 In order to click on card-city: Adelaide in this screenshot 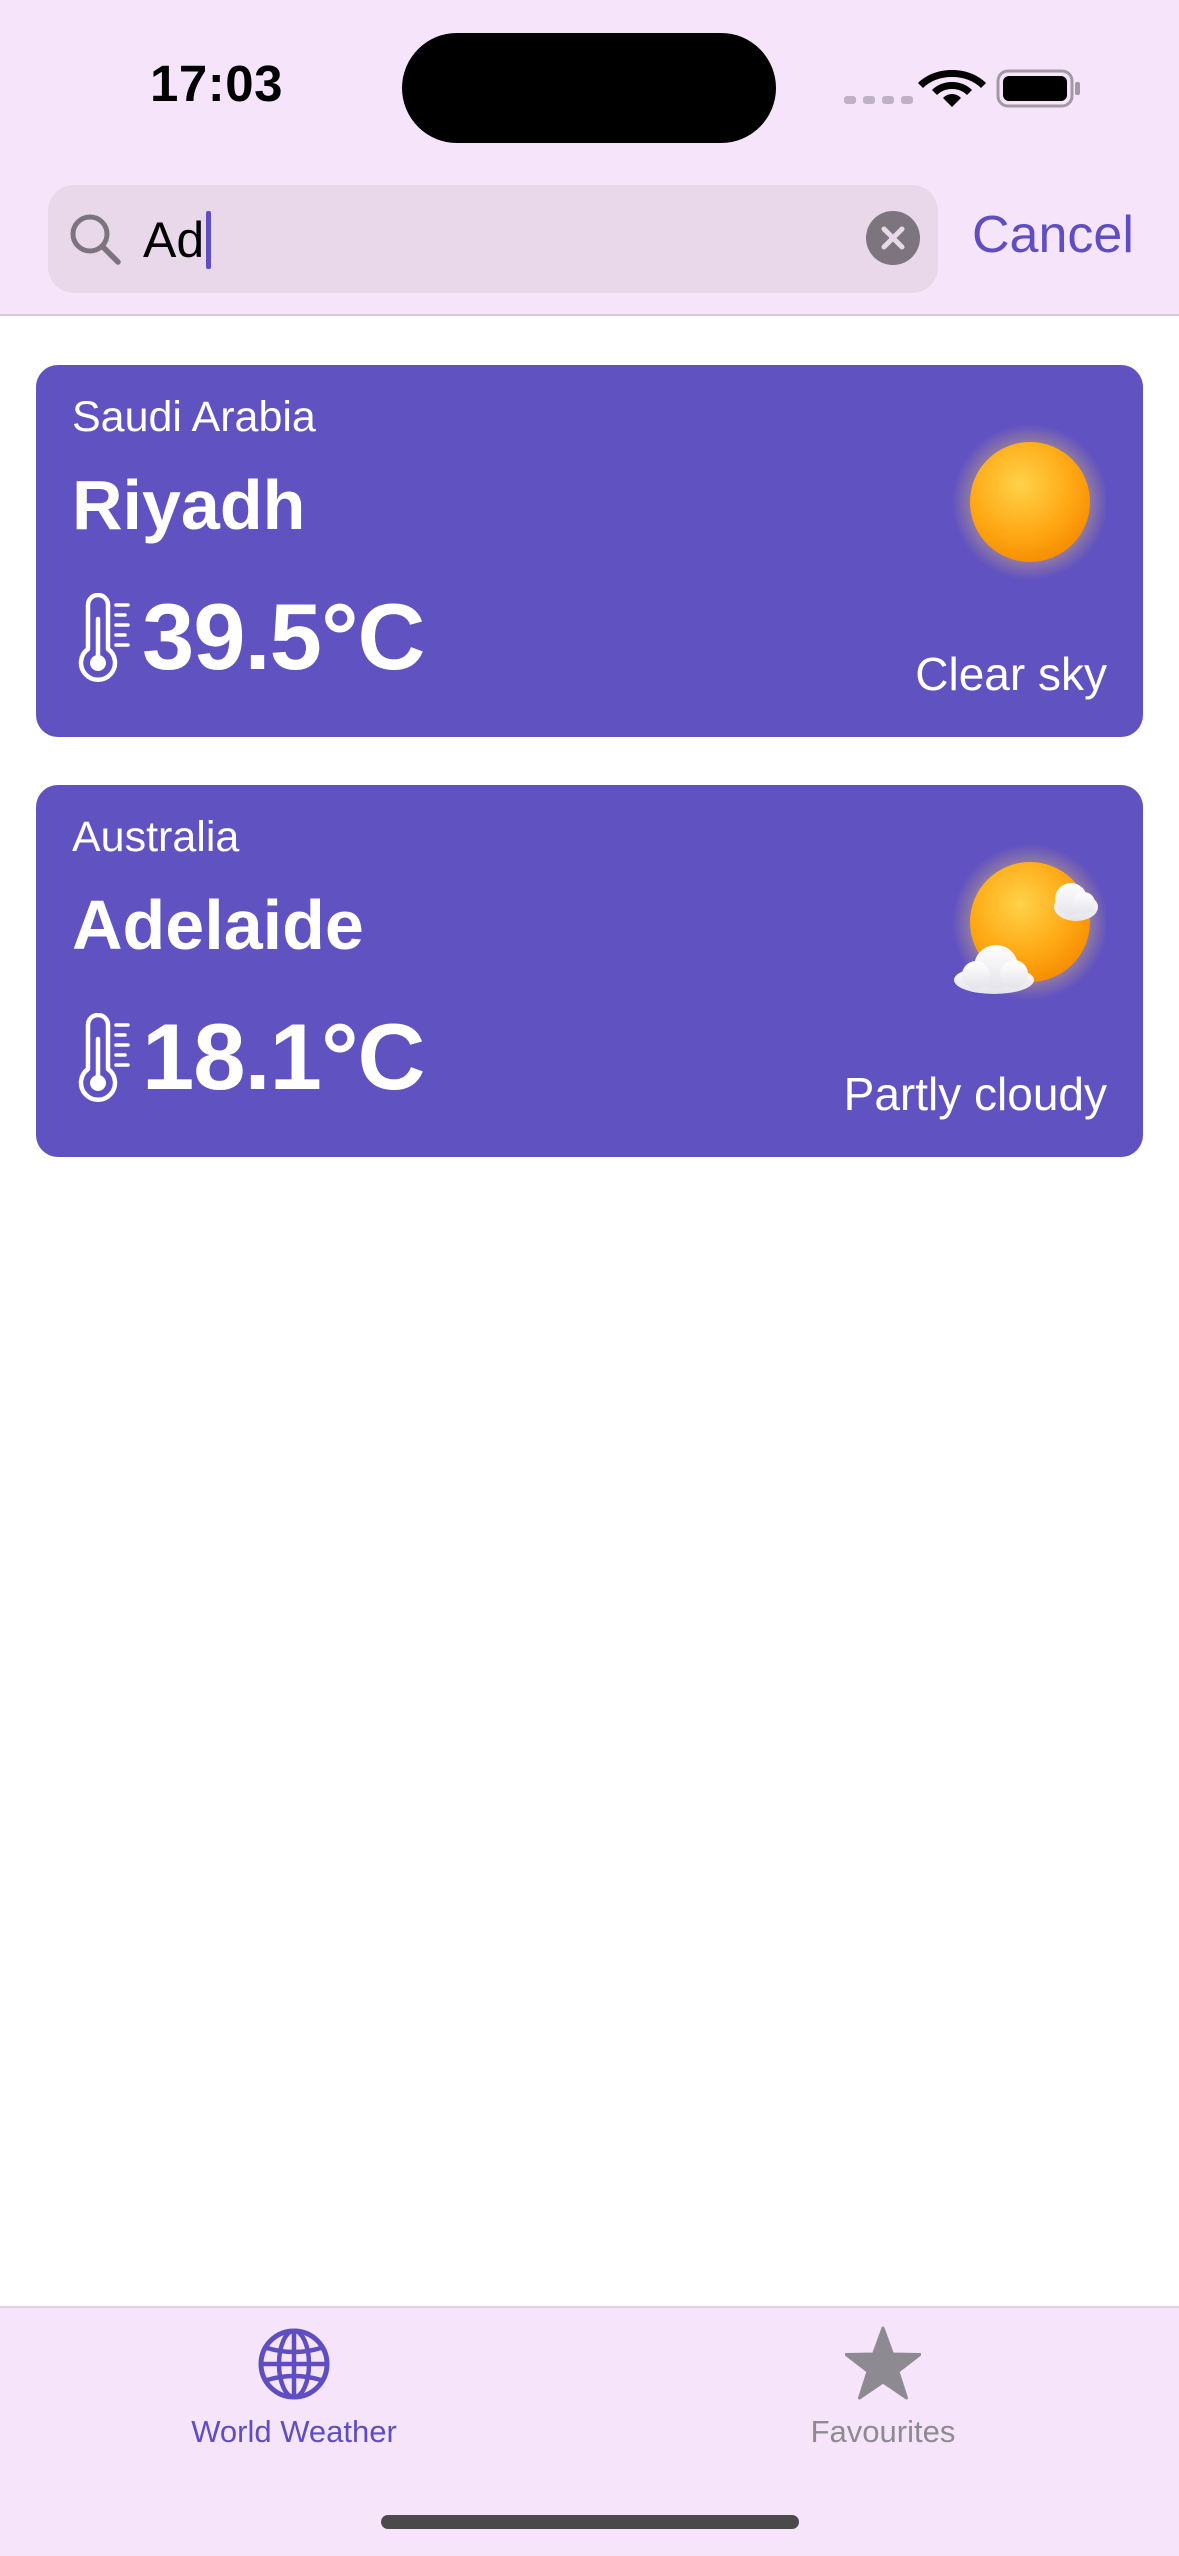, I will do `click(218, 925)`.